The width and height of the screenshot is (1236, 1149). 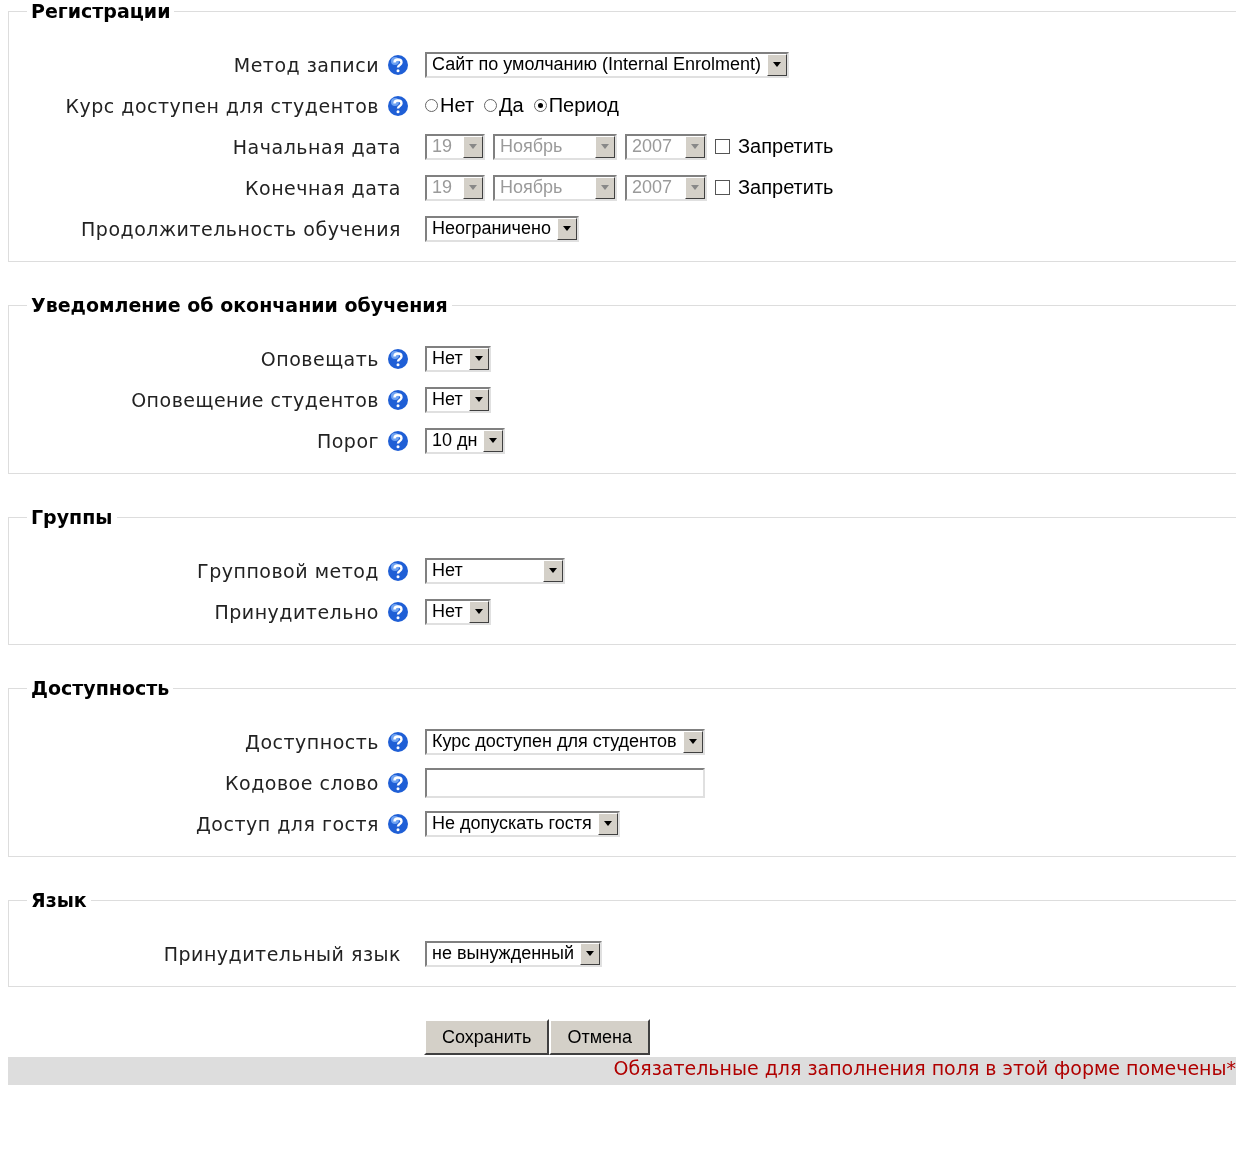 What do you see at coordinates (522, 823) in the screenshot?
I see `select-field: Не допускать гостя` at bounding box center [522, 823].